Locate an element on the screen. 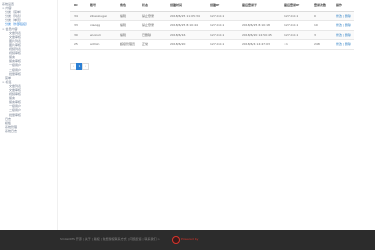 The image size is (375, 250). column-header: 最后登录IP is located at coordinates (295, 6).